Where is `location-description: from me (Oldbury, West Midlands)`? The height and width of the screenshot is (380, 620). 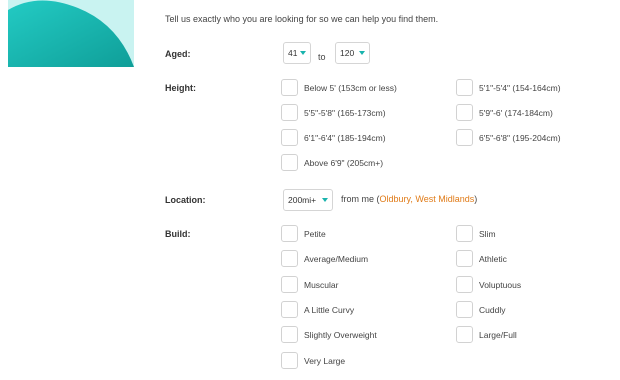
location-description: from me (Oldbury, West Midlands) is located at coordinates (409, 199).